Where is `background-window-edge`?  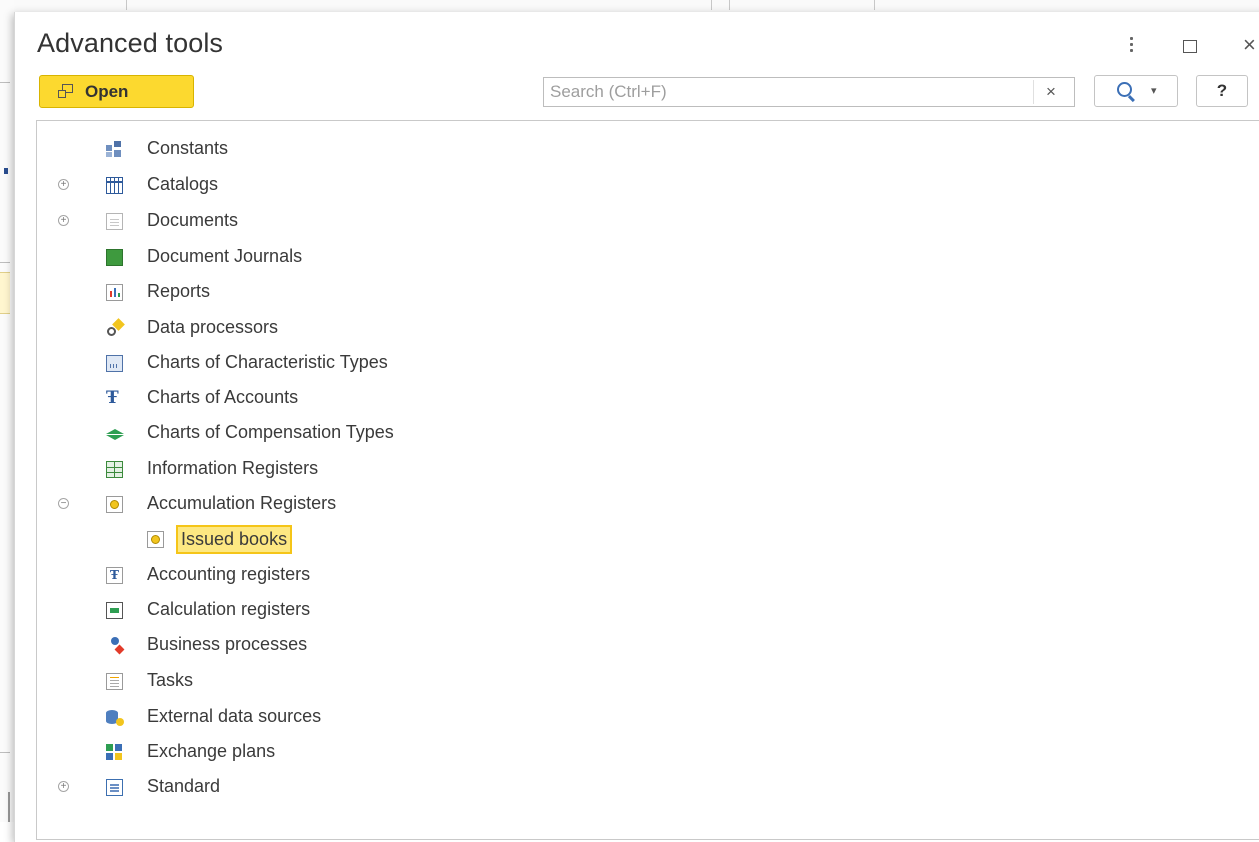 background-window-edge is located at coordinates (7, 411).